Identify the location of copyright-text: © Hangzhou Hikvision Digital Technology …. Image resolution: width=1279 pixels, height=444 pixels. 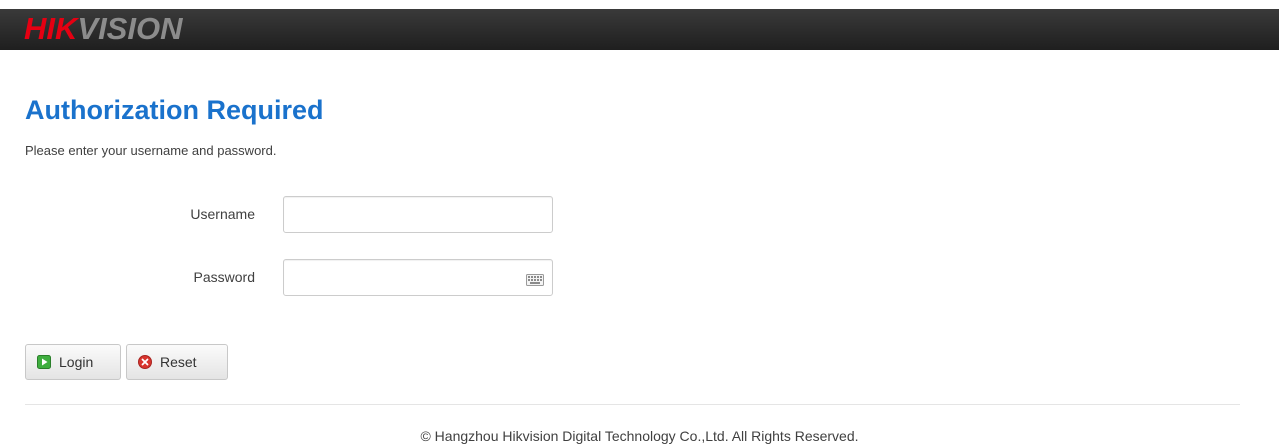
(639, 436).